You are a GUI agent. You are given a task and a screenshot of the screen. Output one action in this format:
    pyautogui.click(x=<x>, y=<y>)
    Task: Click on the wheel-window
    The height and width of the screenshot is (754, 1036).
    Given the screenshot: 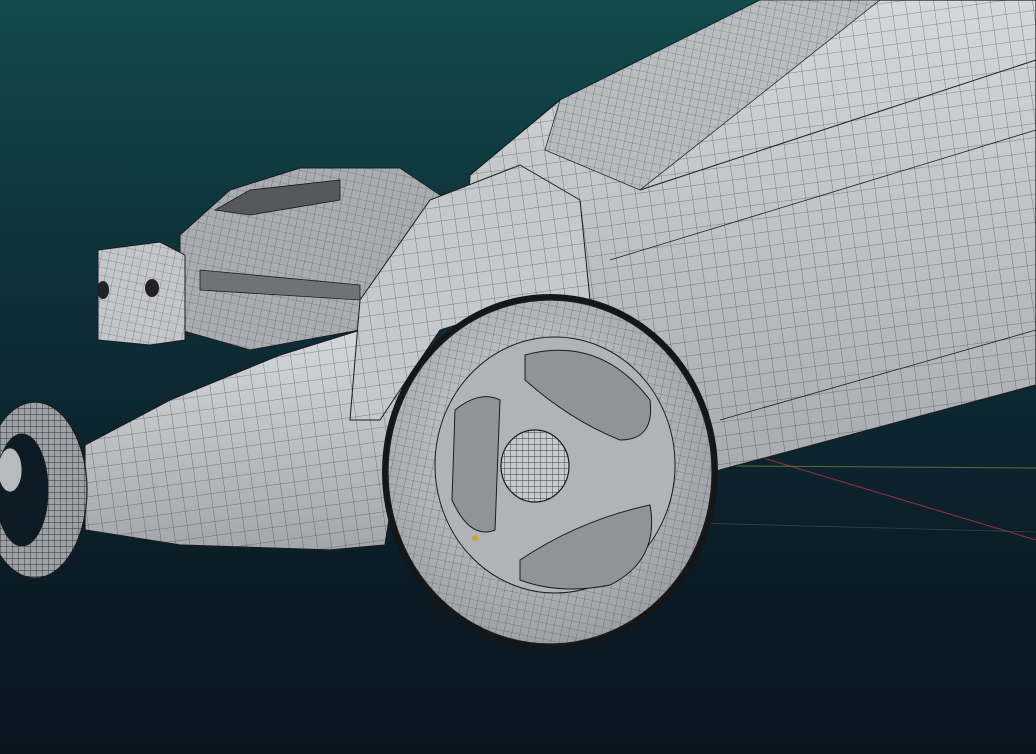 What is the action you would take?
    pyautogui.click(x=476, y=464)
    